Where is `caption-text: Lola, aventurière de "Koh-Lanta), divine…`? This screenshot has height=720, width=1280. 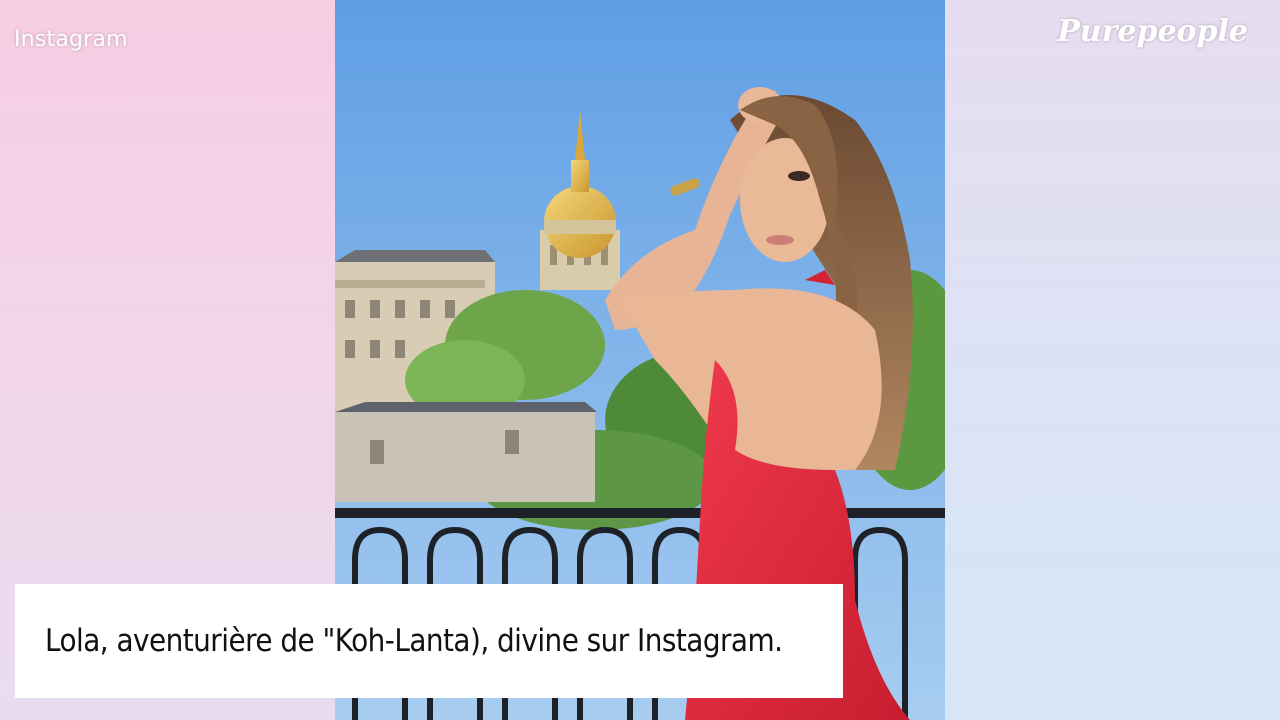 caption-text: Lola, aventurière de "Koh-Lanta), divine… is located at coordinates (414, 641).